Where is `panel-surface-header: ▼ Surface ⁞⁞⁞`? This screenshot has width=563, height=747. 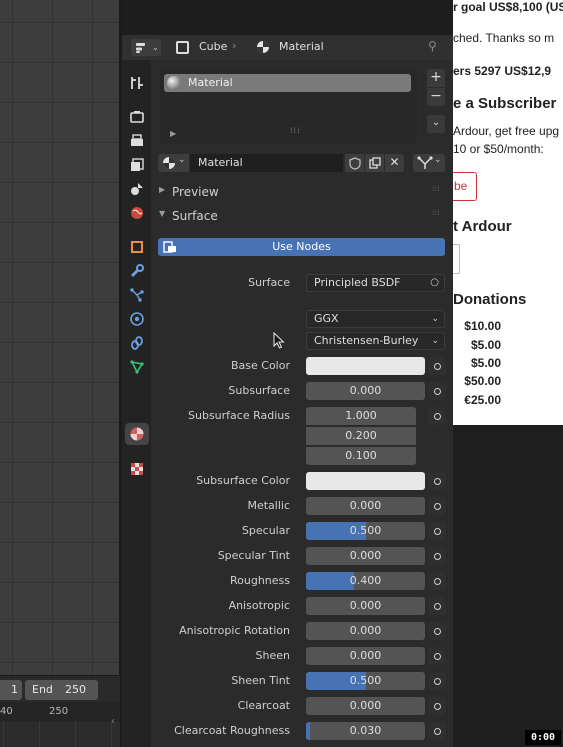 panel-surface-header: ▼ Surface ⁞⁞⁞ is located at coordinates (302, 216).